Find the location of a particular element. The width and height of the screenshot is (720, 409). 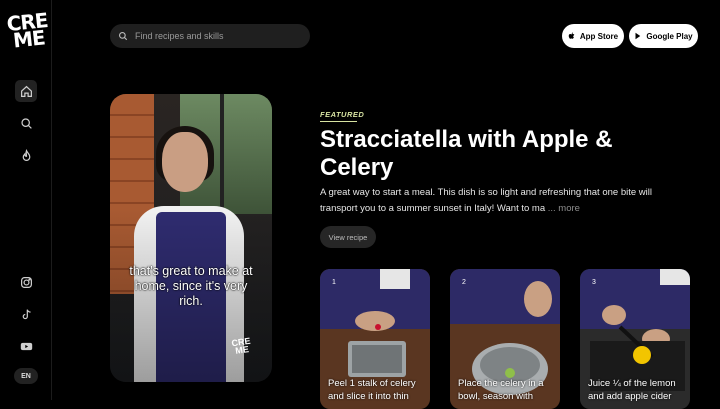

step-text: Place the celery in a bowl, season with is located at coordinates (501, 390).